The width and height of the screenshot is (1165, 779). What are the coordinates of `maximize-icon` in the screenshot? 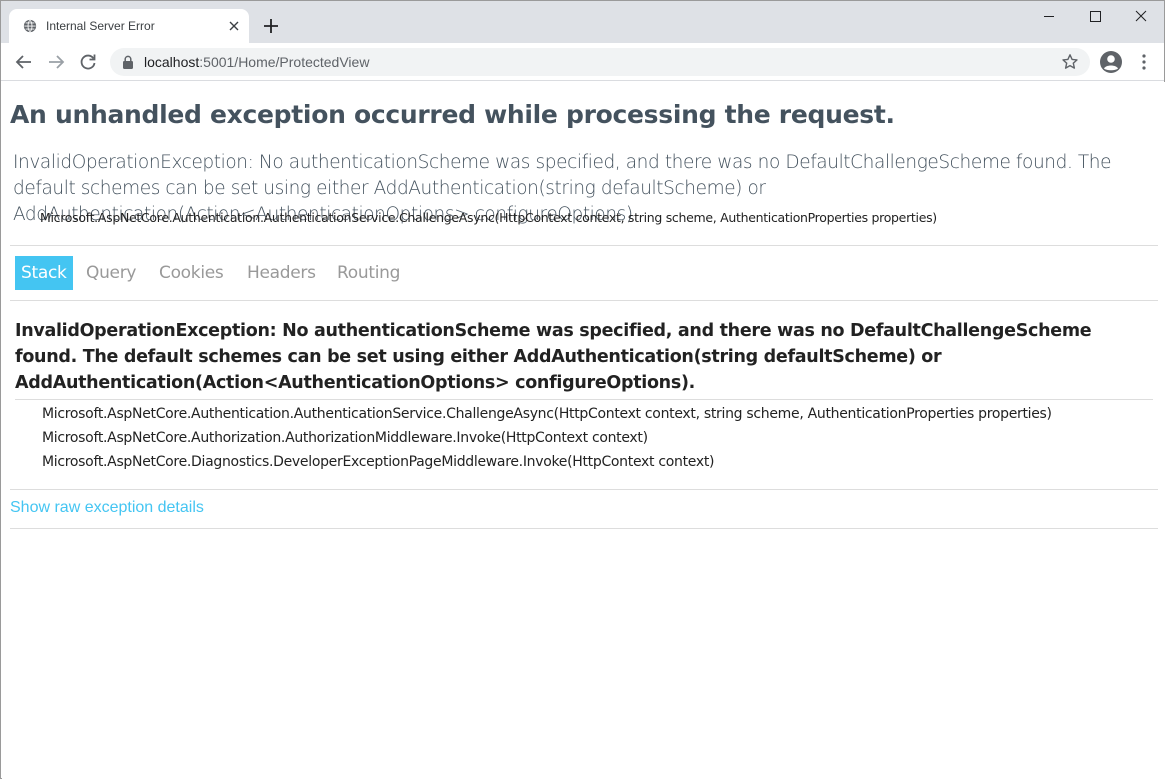 It's located at (1095, 17).